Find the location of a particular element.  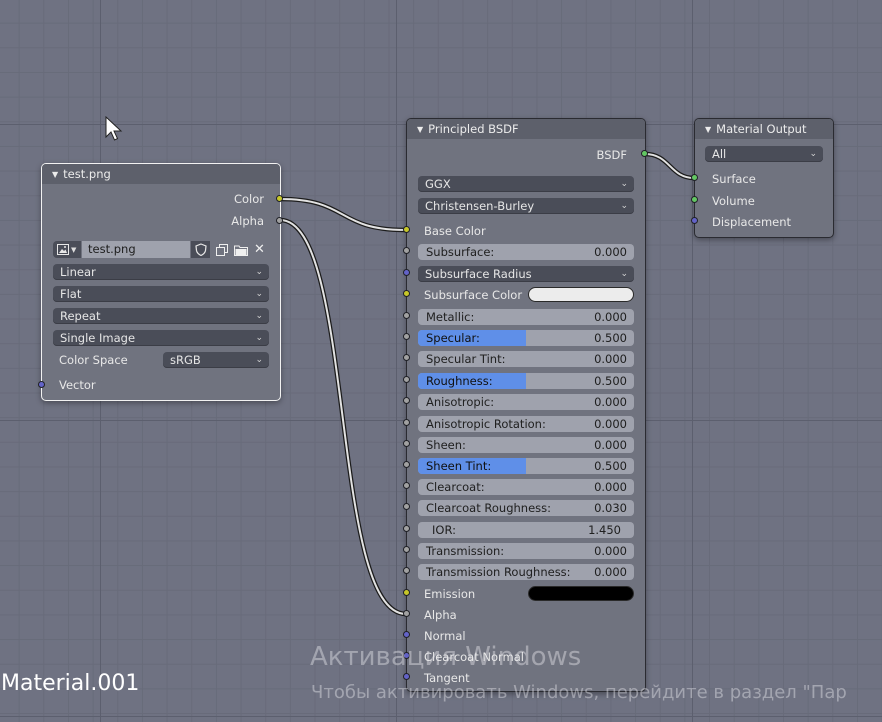

node-header: ▼ Principled BSDF is located at coordinates (526, 129).